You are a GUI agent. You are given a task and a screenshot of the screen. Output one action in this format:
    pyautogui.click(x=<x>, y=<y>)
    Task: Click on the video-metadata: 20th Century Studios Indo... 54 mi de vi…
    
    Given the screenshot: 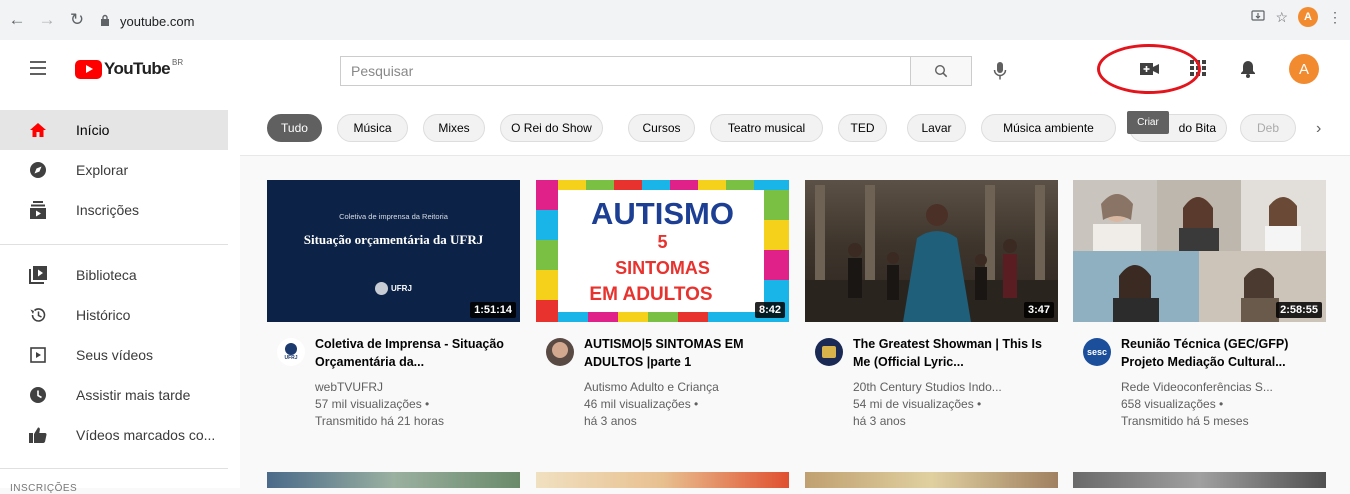 What is the action you would take?
    pyautogui.click(x=953, y=404)
    